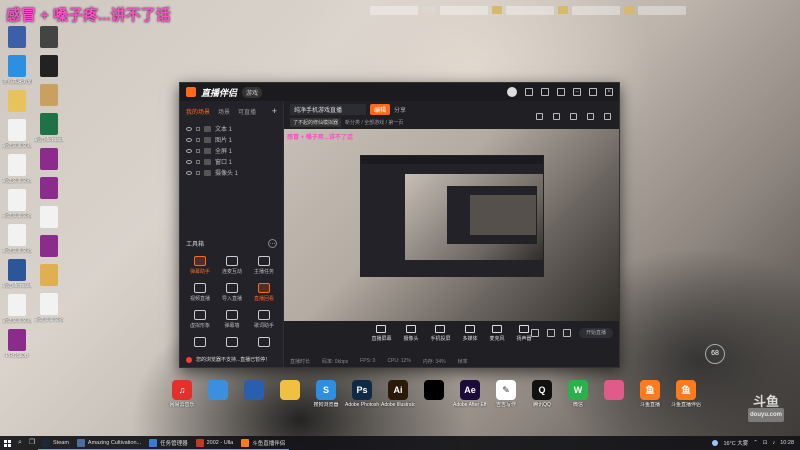 Image resolution: width=800 pixels, height=450 pixels. I want to click on desktop-app-icon: 鱼斗鱼直播, so click(650, 394).